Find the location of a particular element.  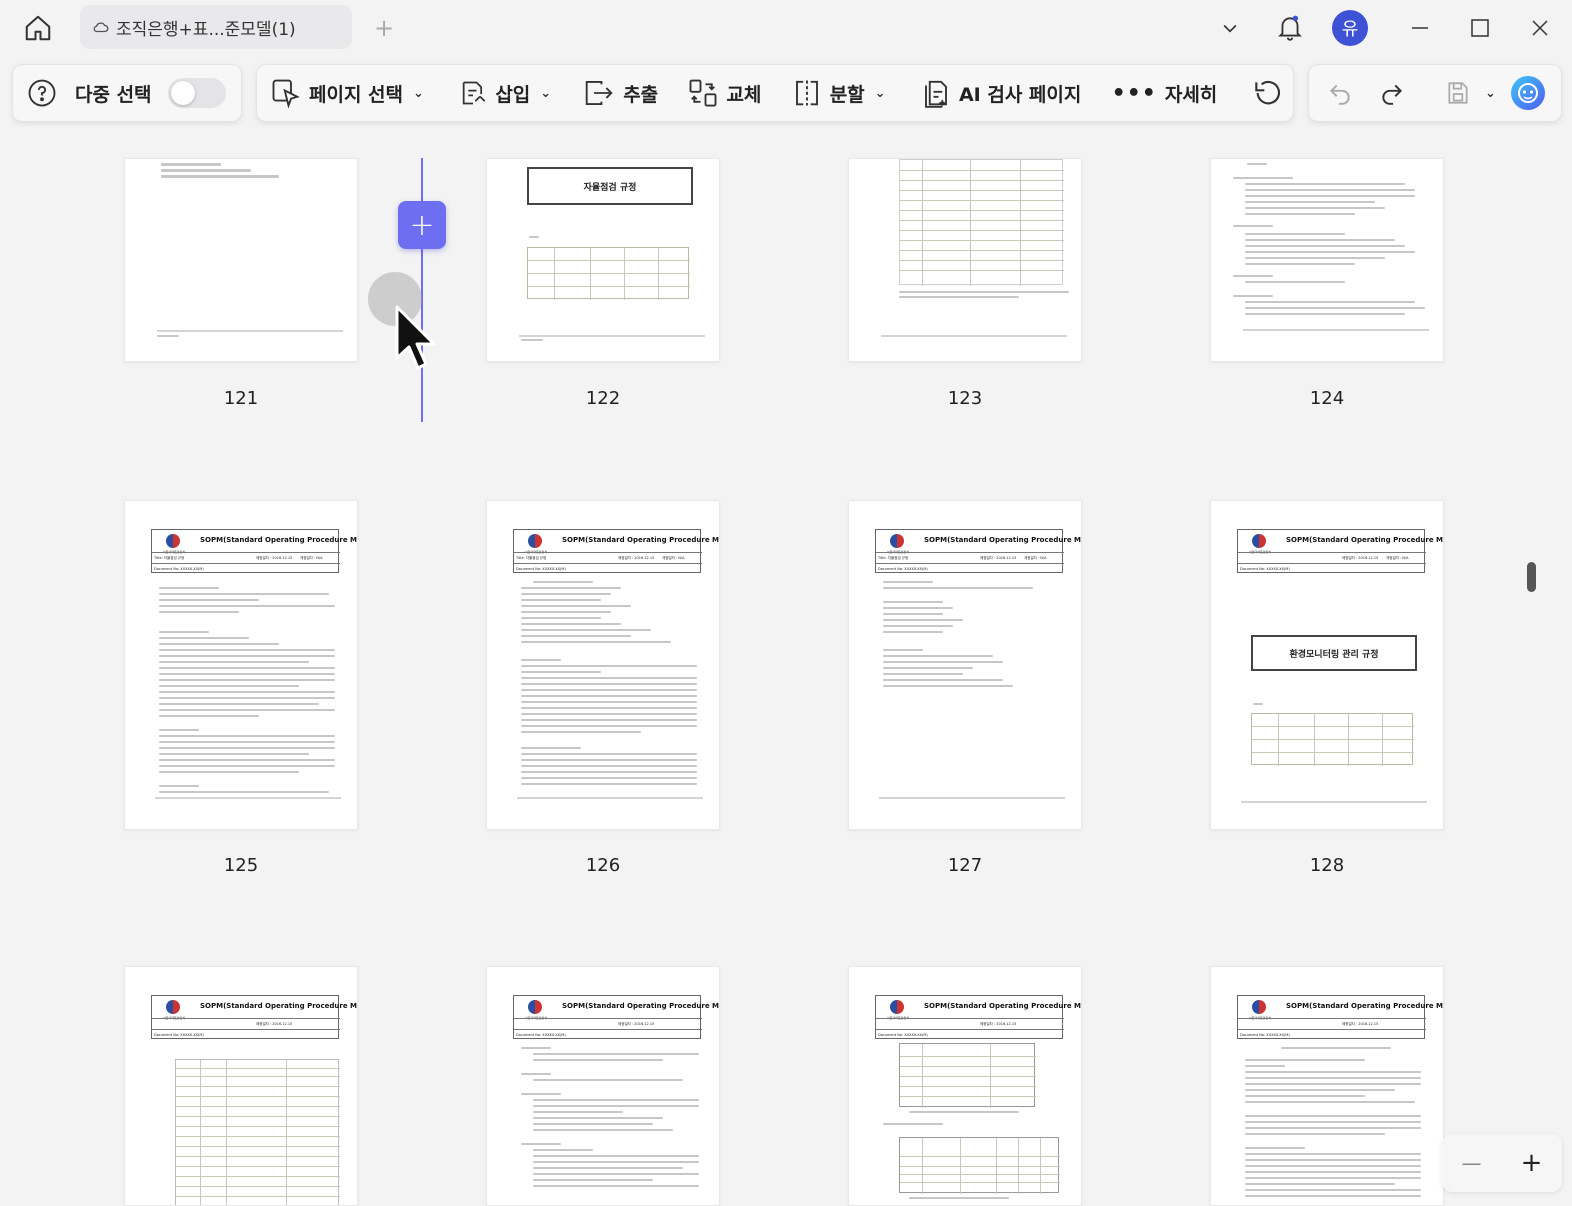

notification-button is located at coordinates (1290, 28).